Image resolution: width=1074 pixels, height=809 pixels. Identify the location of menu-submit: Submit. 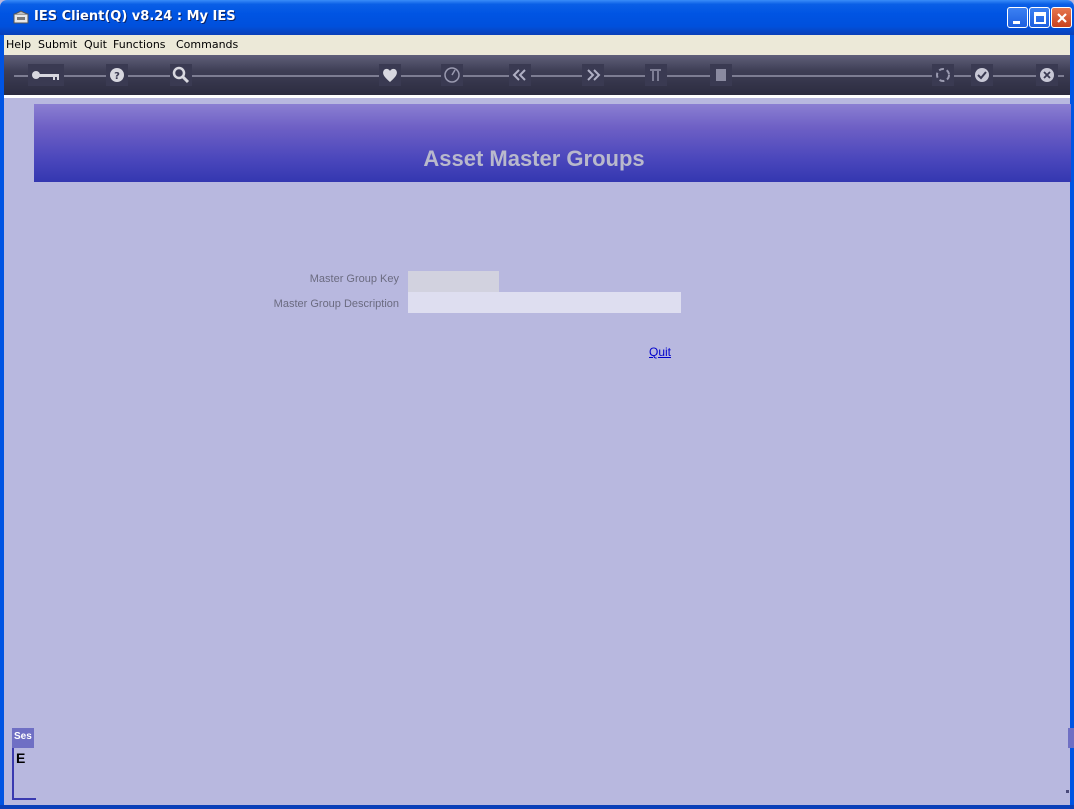
(57, 44).